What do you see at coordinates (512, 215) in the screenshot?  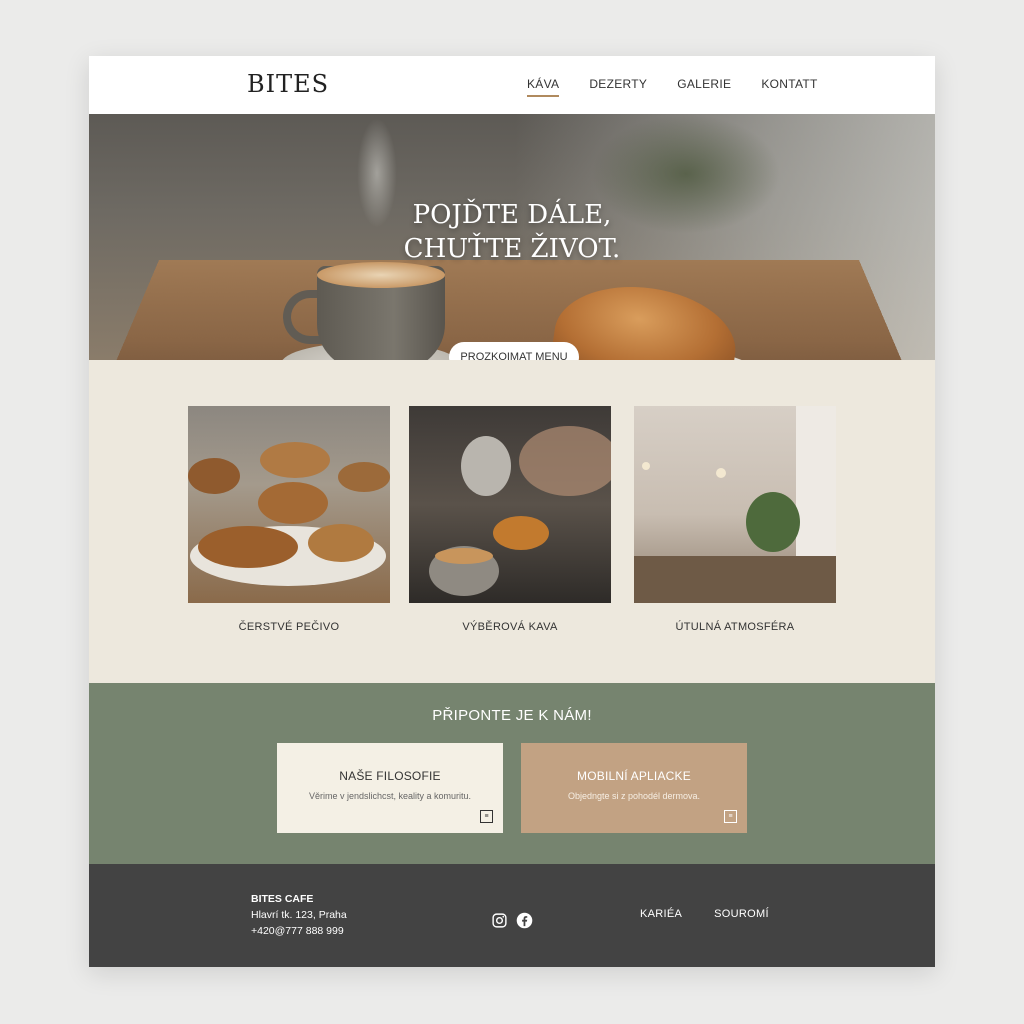 I see `hero-title-line-1: POJĎTE DÁLE,` at bounding box center [512, 215].